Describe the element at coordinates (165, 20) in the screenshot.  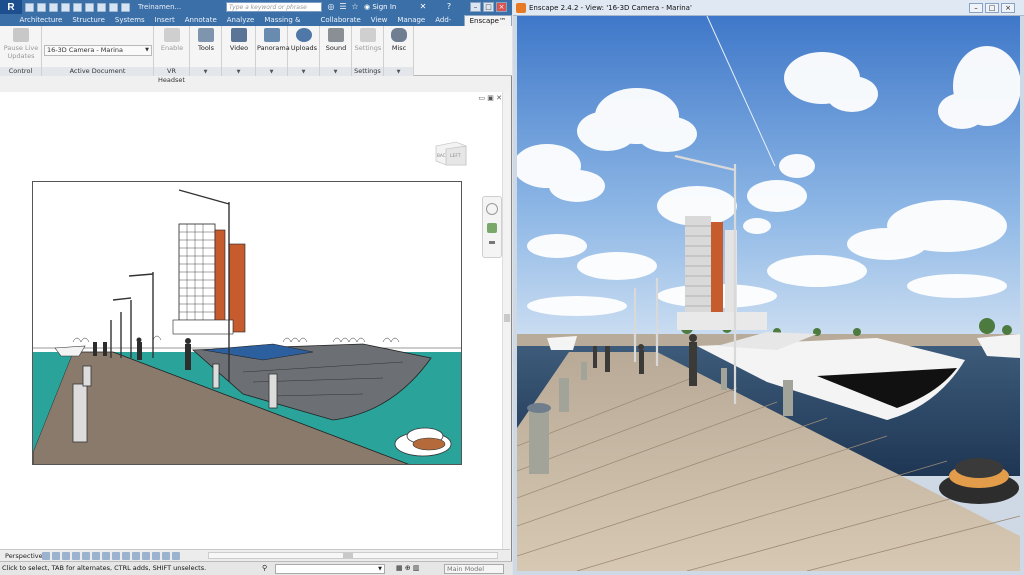
I see `tab-insert: Insert` at that location.